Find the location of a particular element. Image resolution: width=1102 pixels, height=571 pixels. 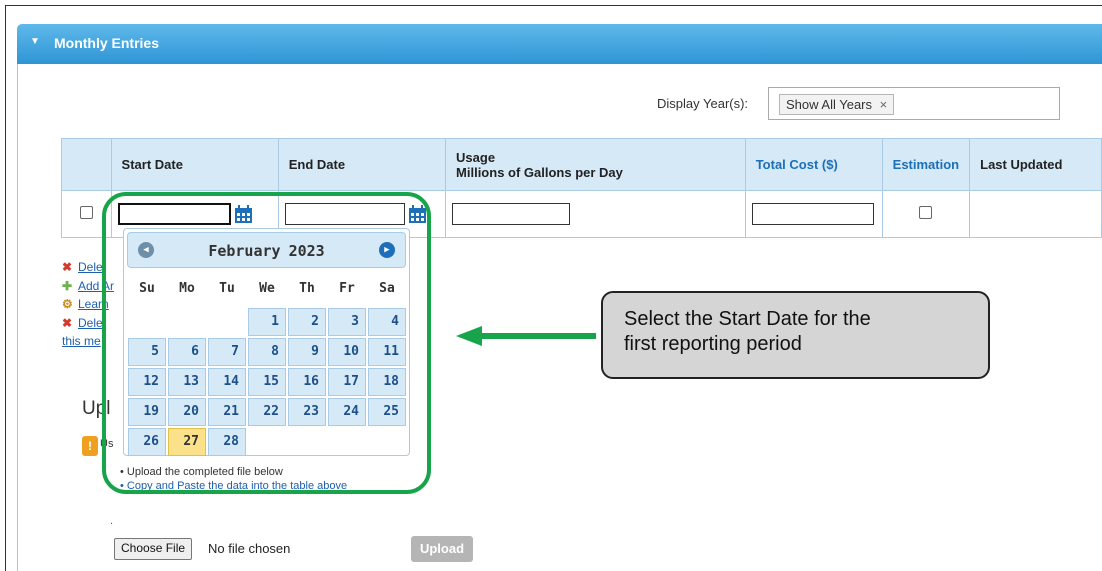

select-all-header is located at coordinates (86, 164).